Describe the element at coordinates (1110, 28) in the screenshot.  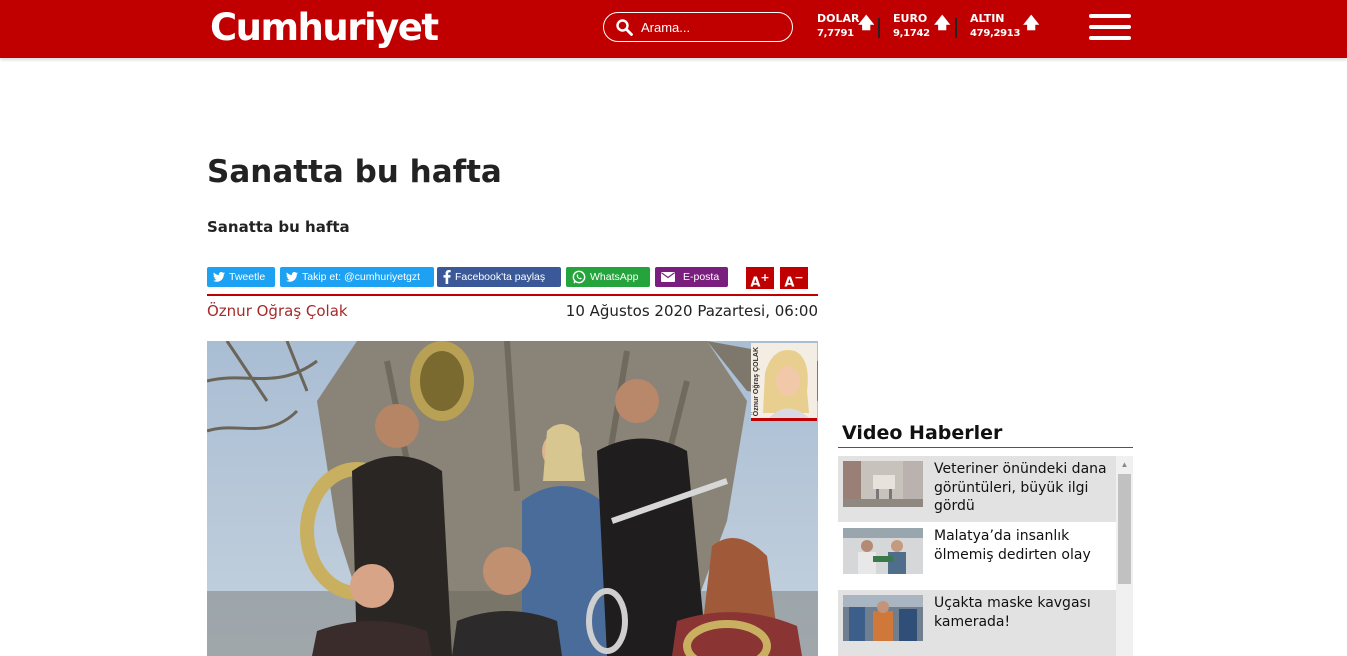
I see `menu-hamburger-icon` at that location.